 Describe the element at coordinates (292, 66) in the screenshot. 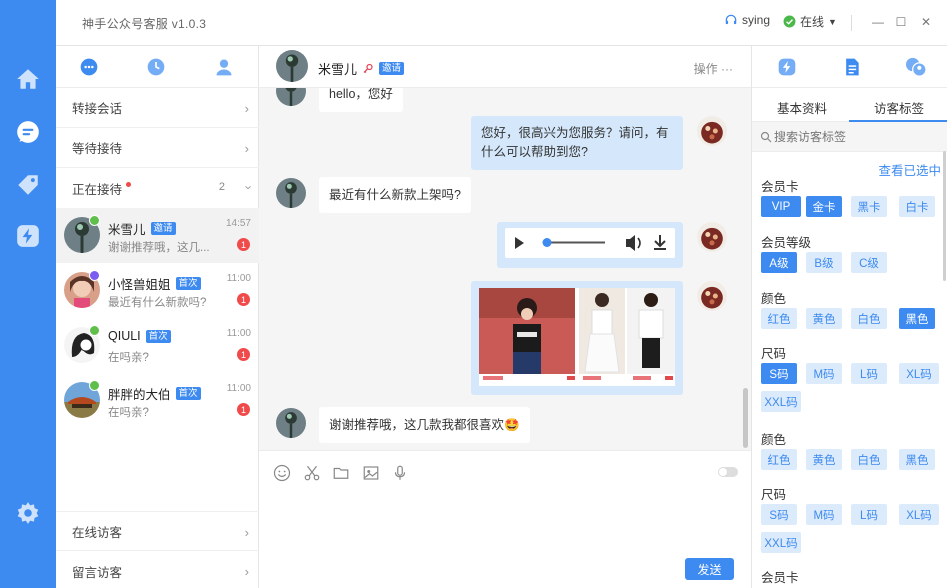

I see `chat-avatar` at that location.